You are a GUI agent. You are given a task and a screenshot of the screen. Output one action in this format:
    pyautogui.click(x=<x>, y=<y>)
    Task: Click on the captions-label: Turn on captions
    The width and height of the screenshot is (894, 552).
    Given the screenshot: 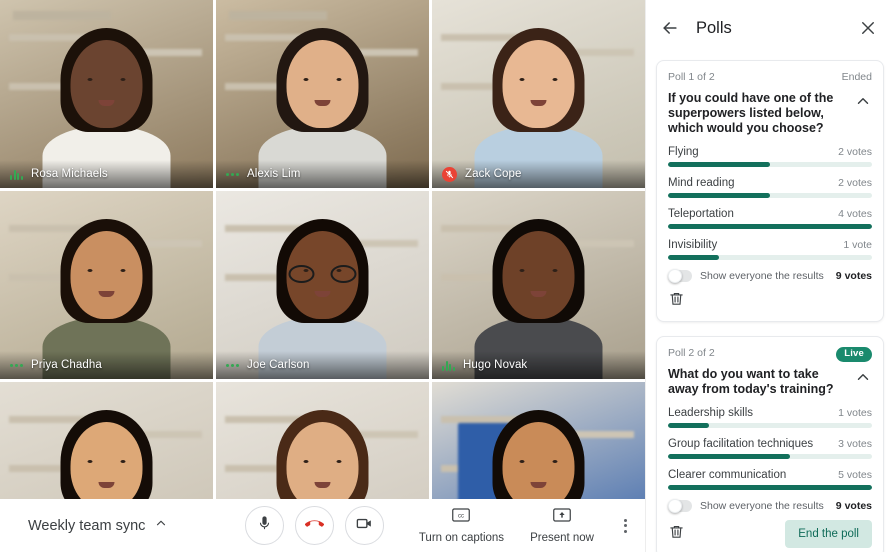 What is the action you would take?
    pyautogui.click(x=461, y=537)
    